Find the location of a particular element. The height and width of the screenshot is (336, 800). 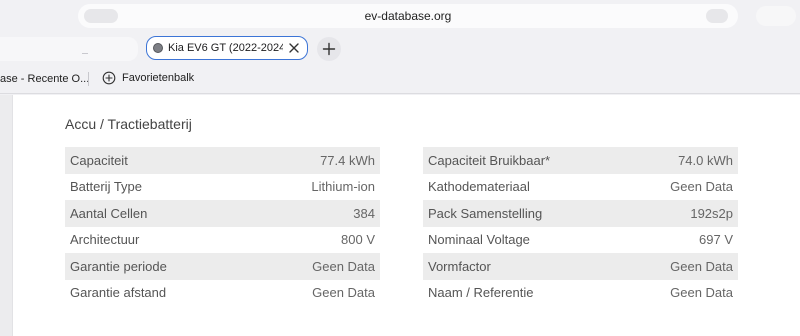

table-row: Aantal Cellen 384 is located at coordinates (222, 213).